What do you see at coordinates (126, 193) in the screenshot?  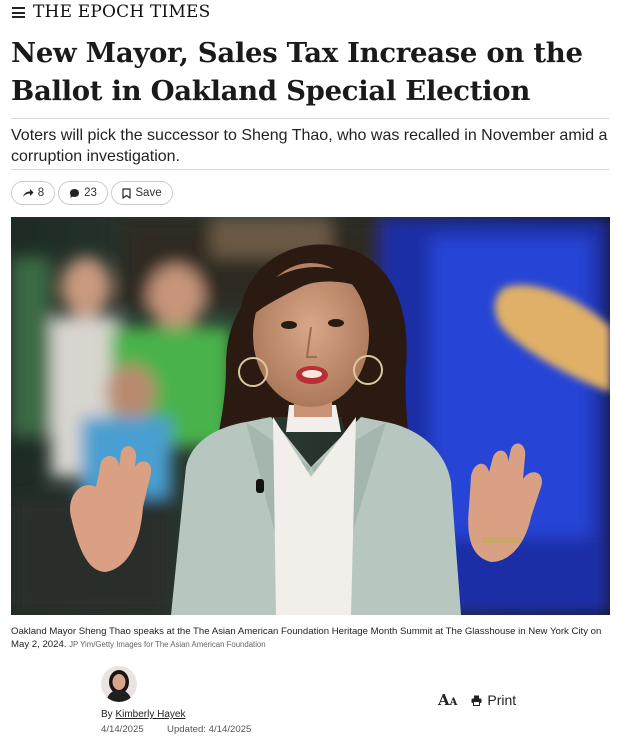 I see `bookmark-icon` at bounding box center [126, 193].